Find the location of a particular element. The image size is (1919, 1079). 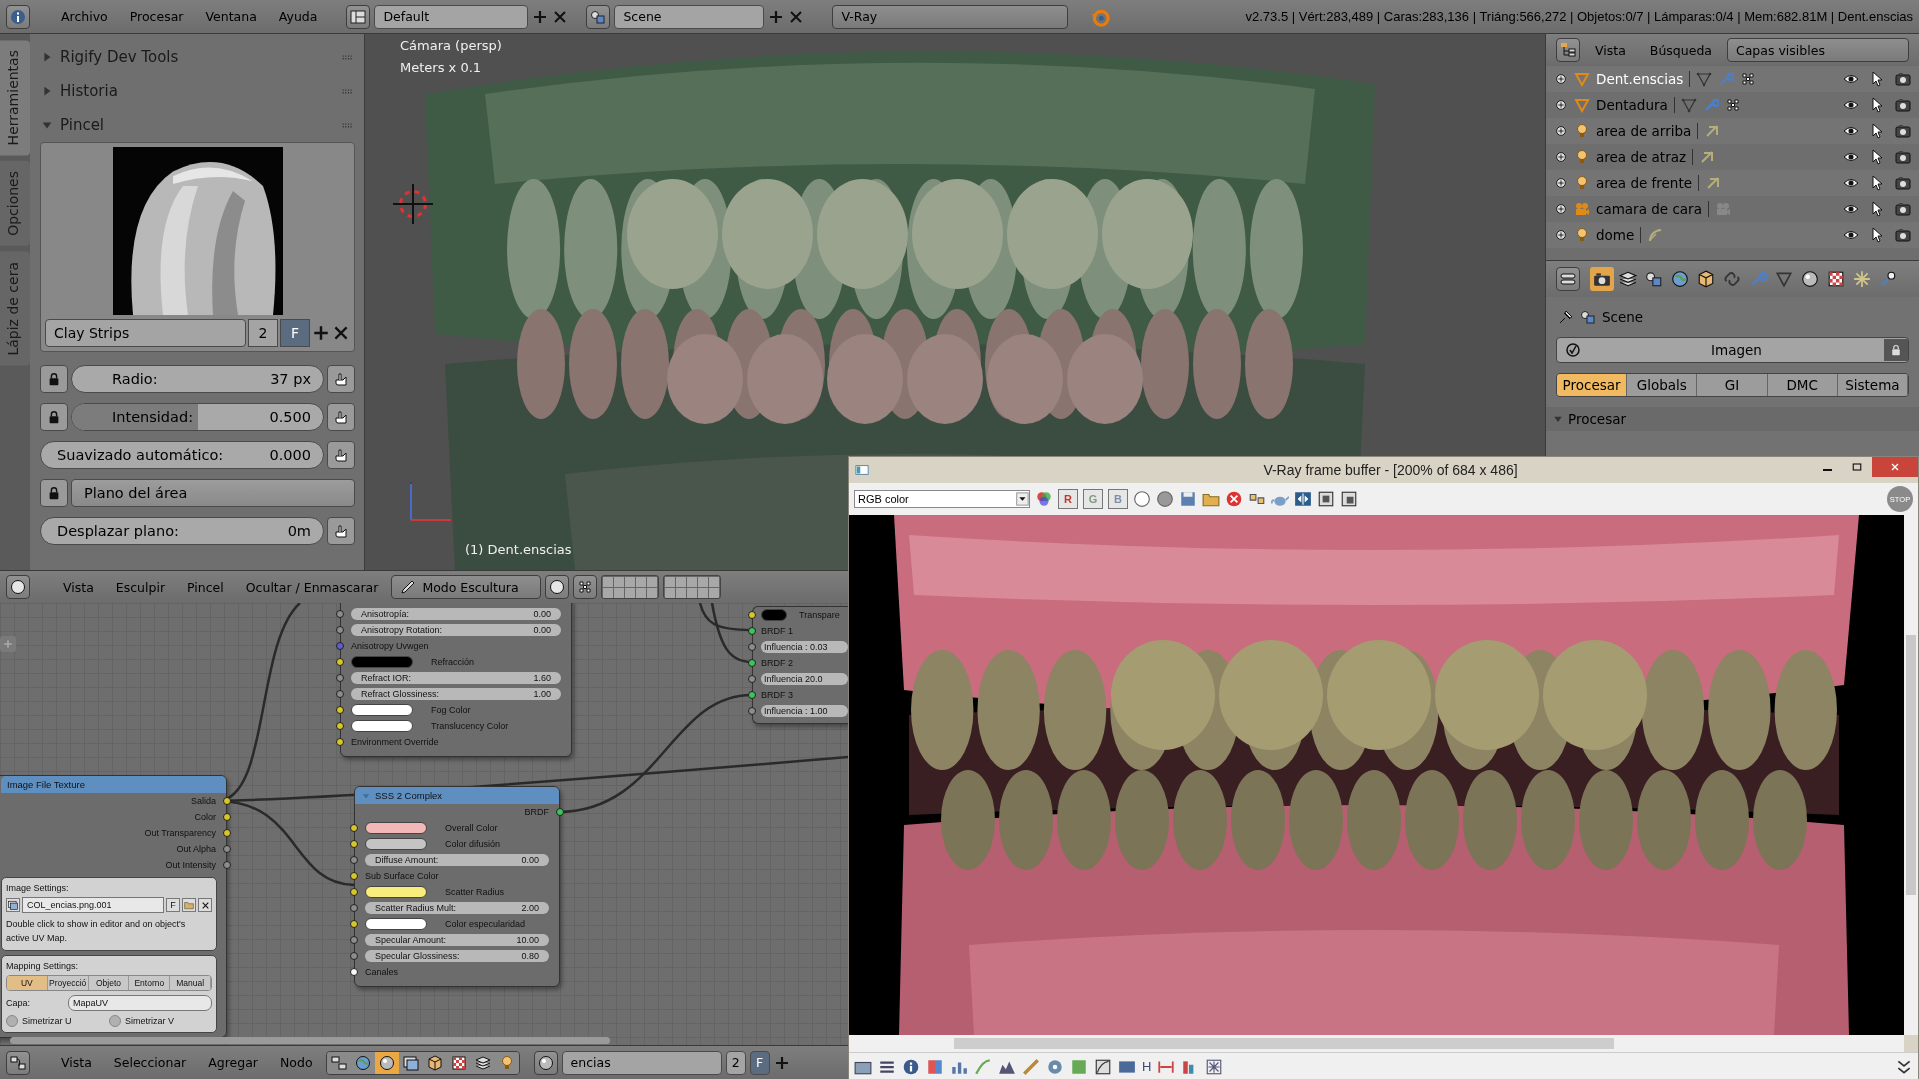

mapping-tab: Entorno is located at coordinates (150, 983).